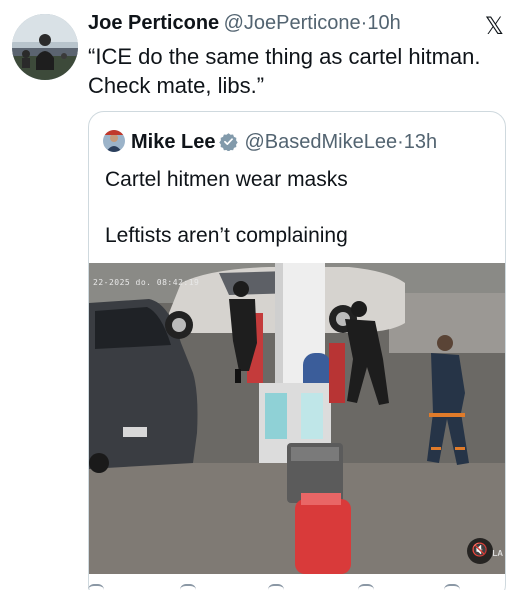 The image size is (516, 590). Describe the element at coordinates (226, 235) in the screenshot. I see `quoted-text-line-2: Leftists aren’t complaining` at that location.